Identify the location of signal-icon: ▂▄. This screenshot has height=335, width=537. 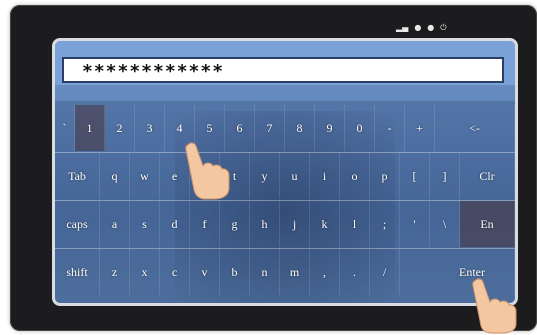
(402, 27).